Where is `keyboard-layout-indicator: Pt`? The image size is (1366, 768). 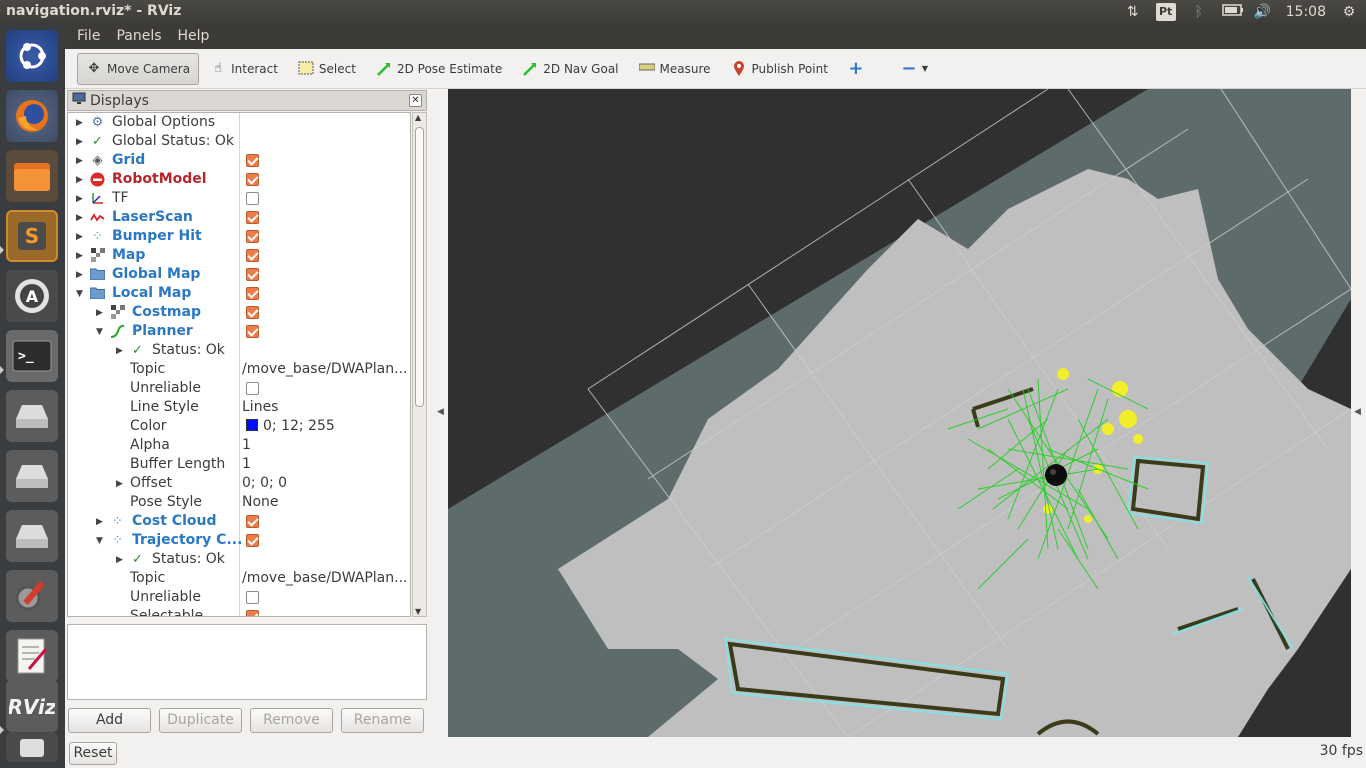
keyboard-layout-indicator: Pt is located at coordinates (1165, 12).